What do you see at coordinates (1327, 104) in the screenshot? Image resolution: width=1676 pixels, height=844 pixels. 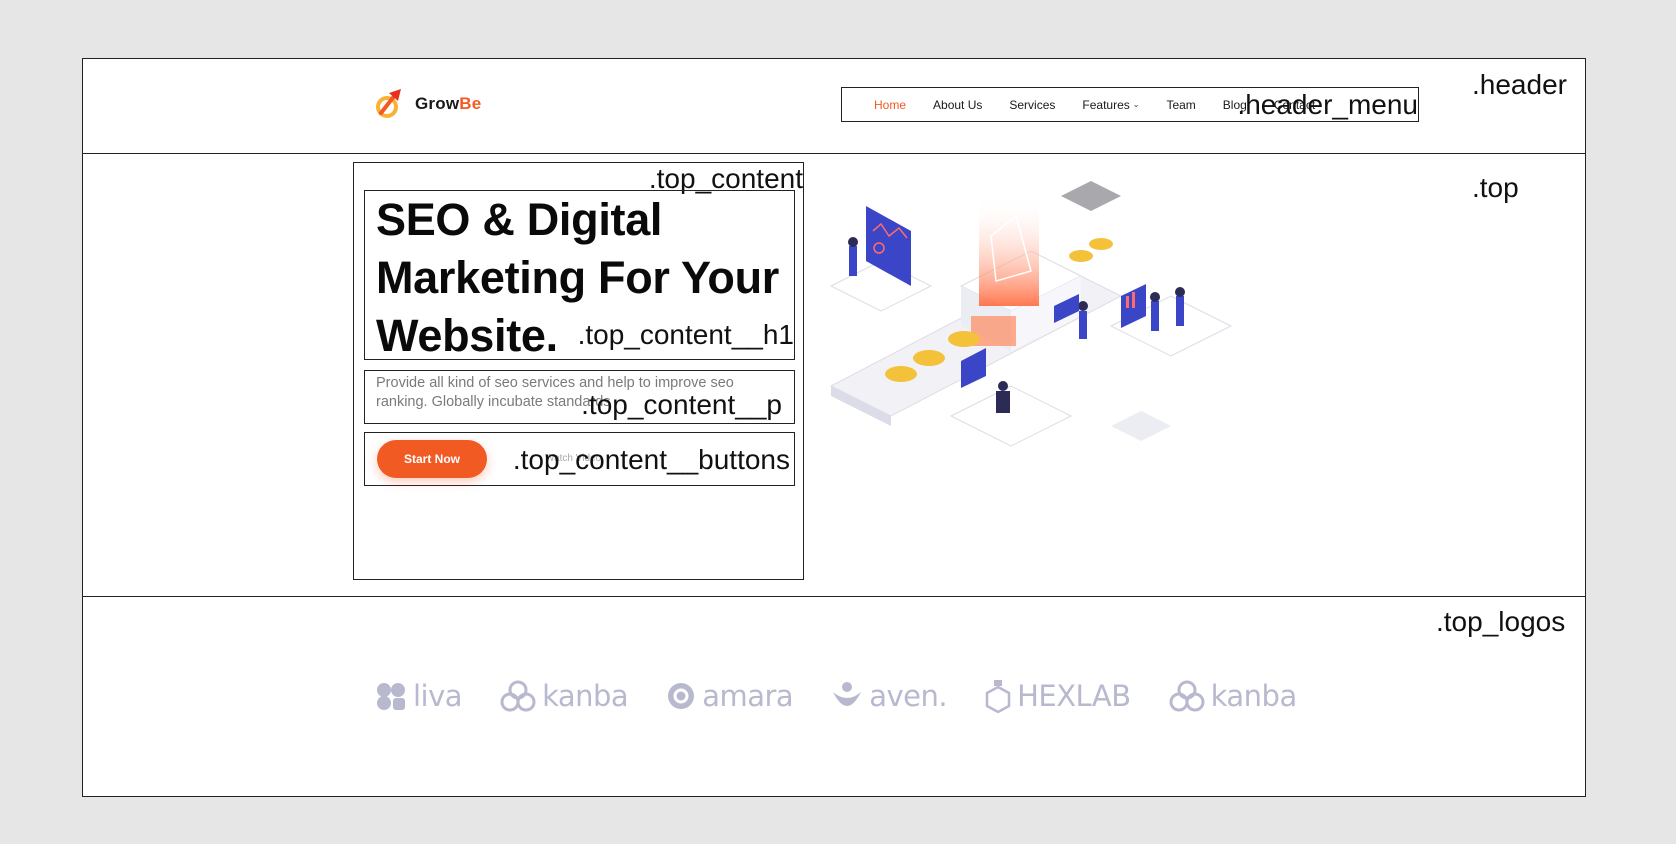 I see `header-menu-class-label: .header_menu` at bounding box center [1327, 104].